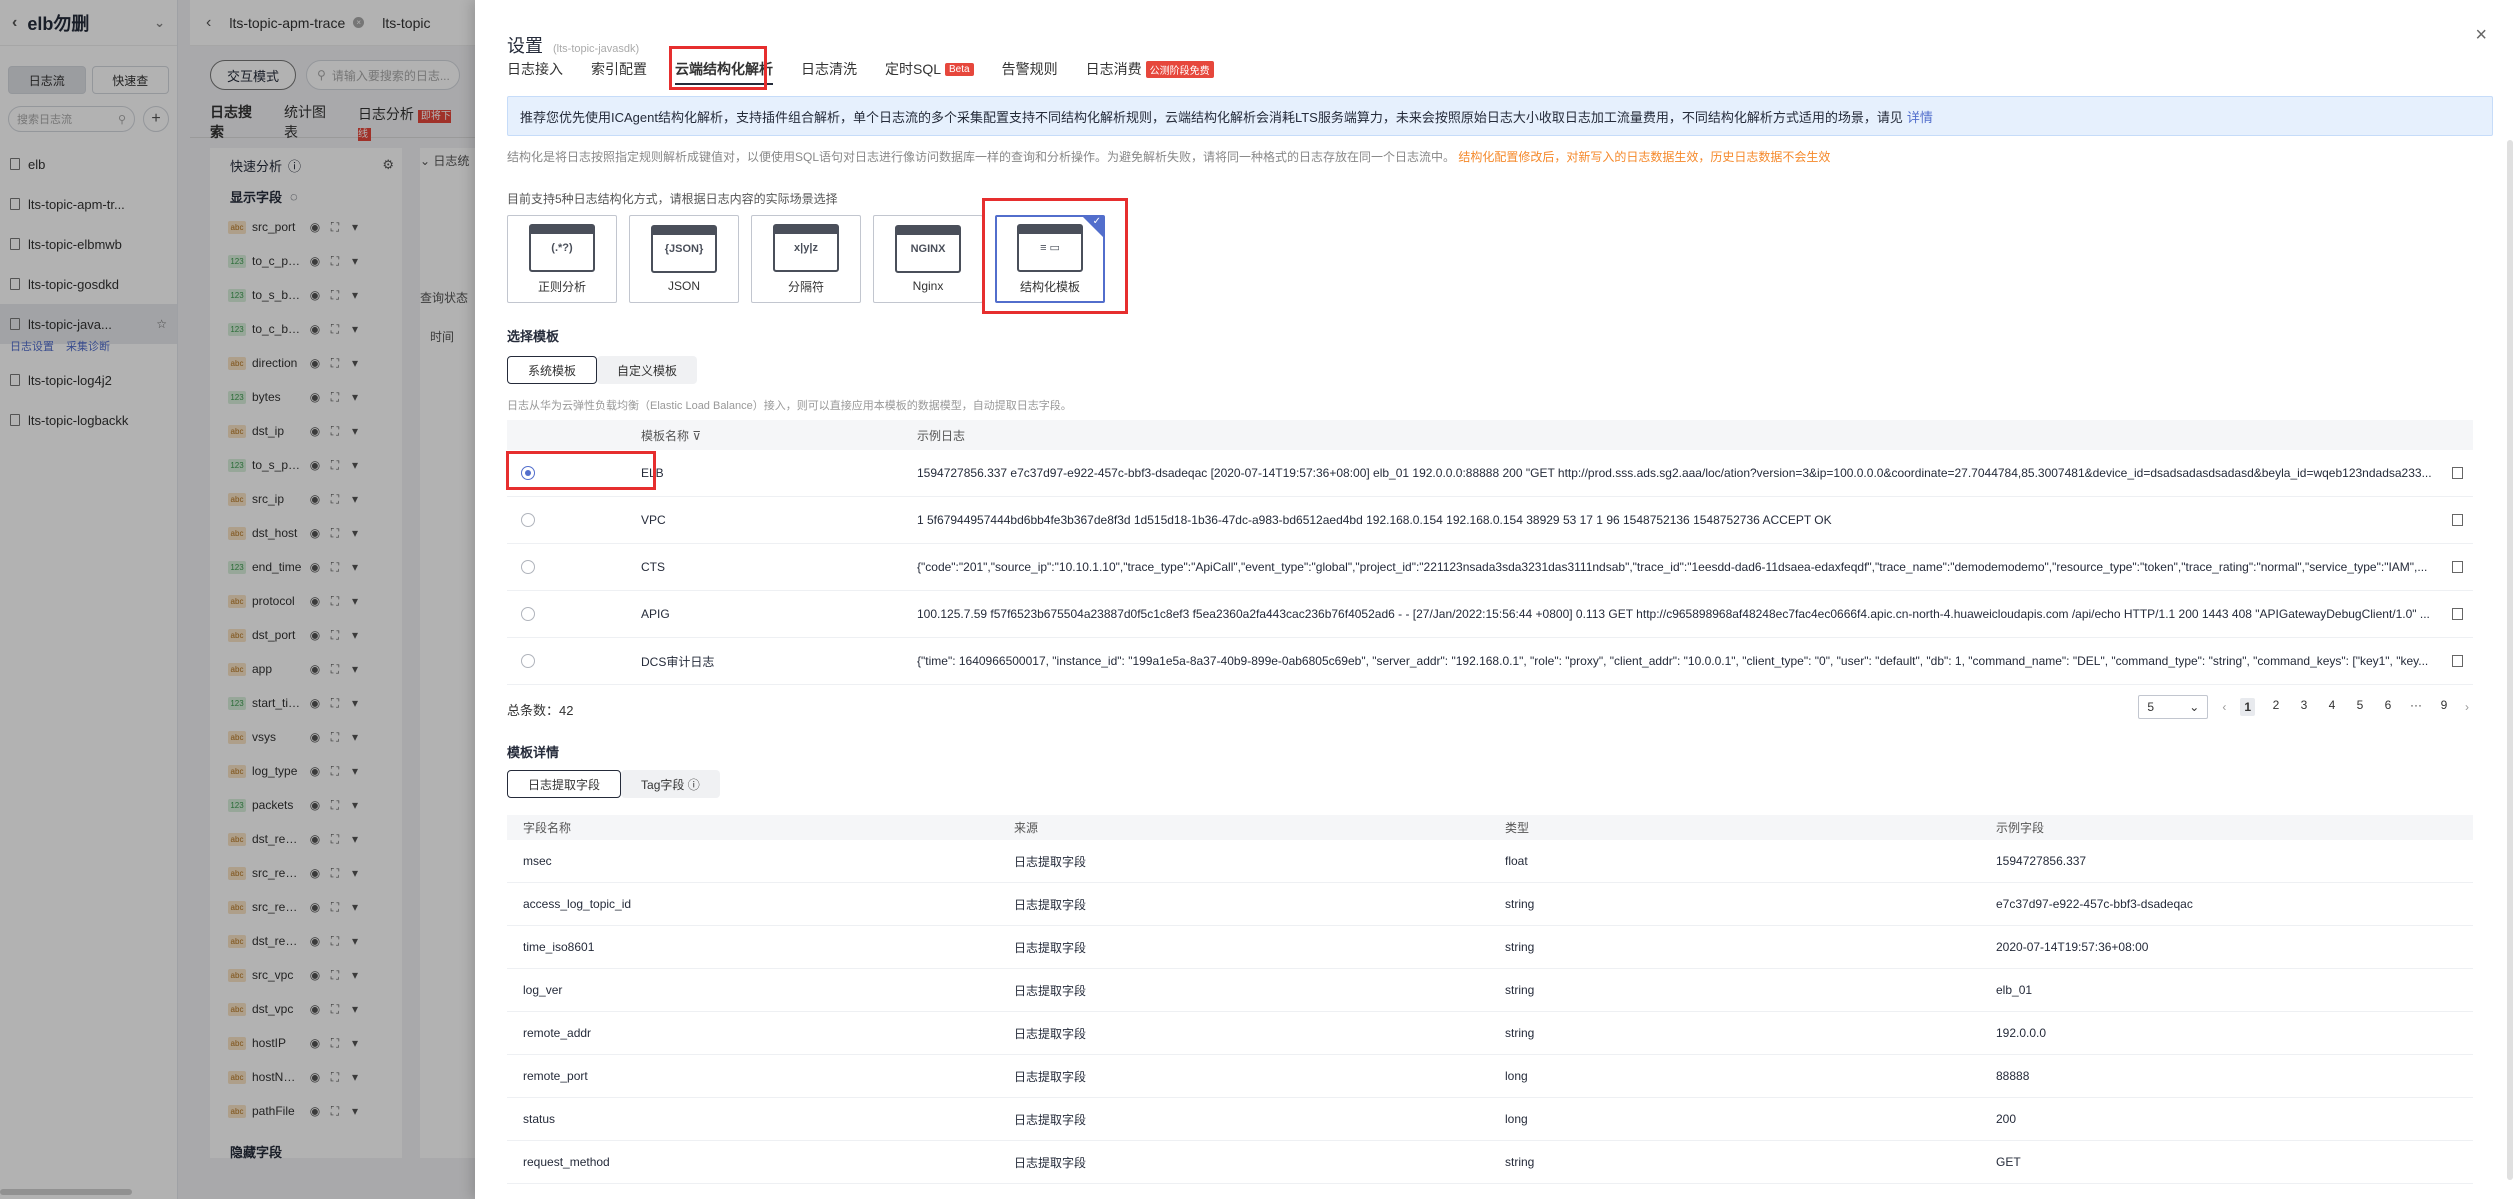 Image resolution: width=2517 pixels, height=1199 pixels. What do you see at coordinates (533, 752) in the screenshot?
I see `template-detail-title: 模板详情` at bounding box center [533, 752].